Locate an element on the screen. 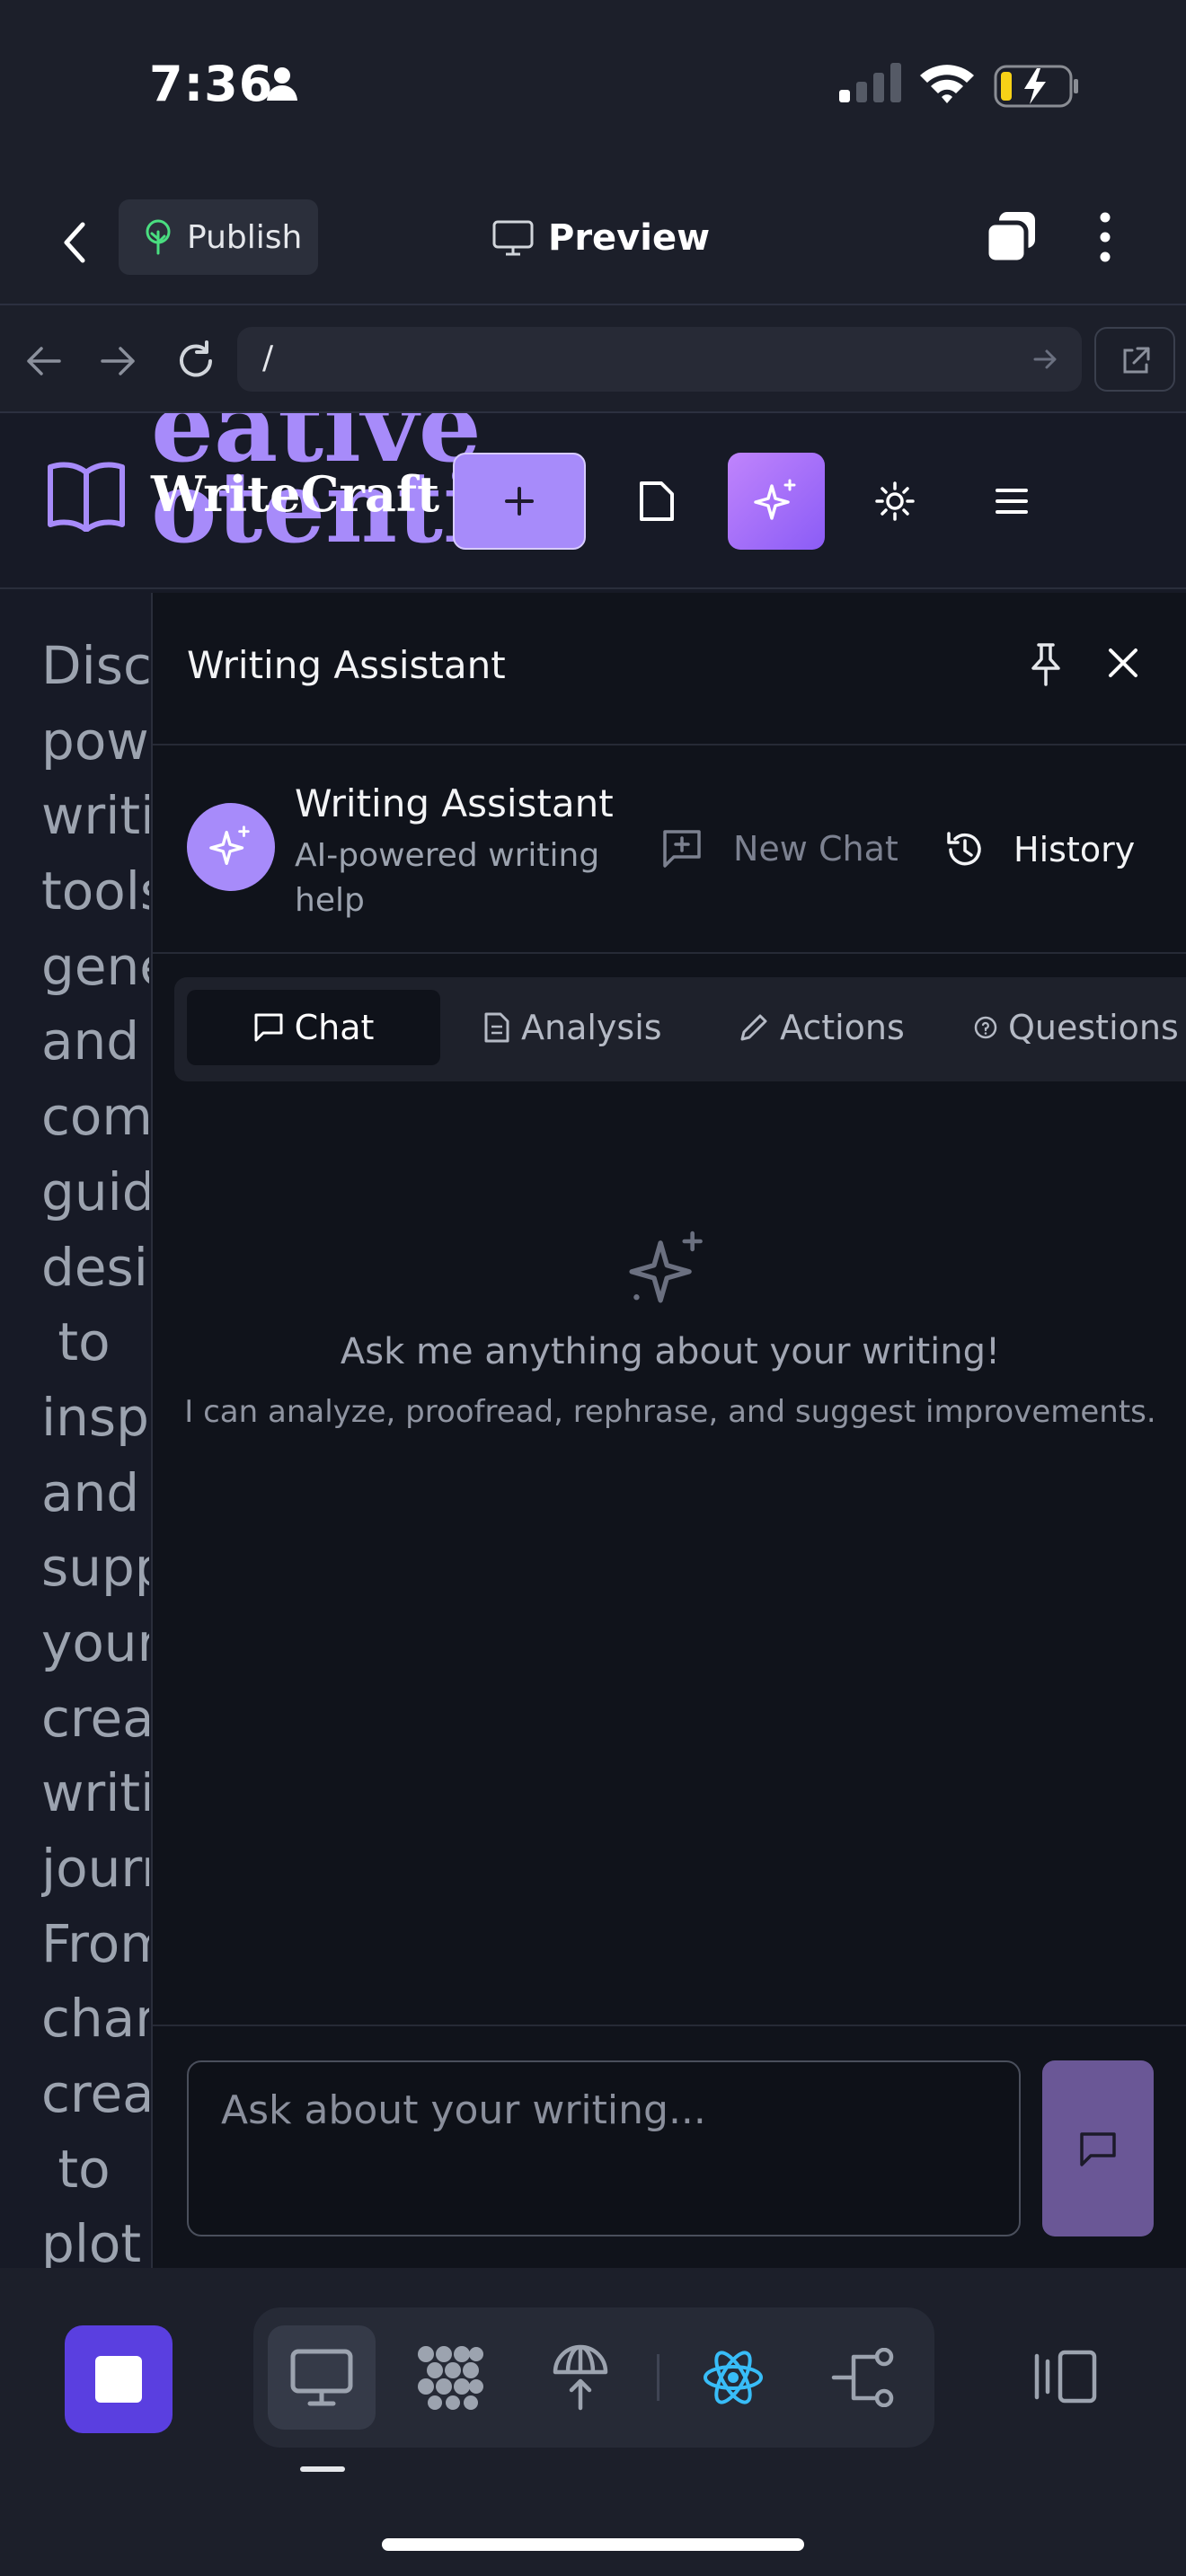 The width and height of the screenshot is (1186, 2576). external-link-icon is located at coordinates (1136, 361).